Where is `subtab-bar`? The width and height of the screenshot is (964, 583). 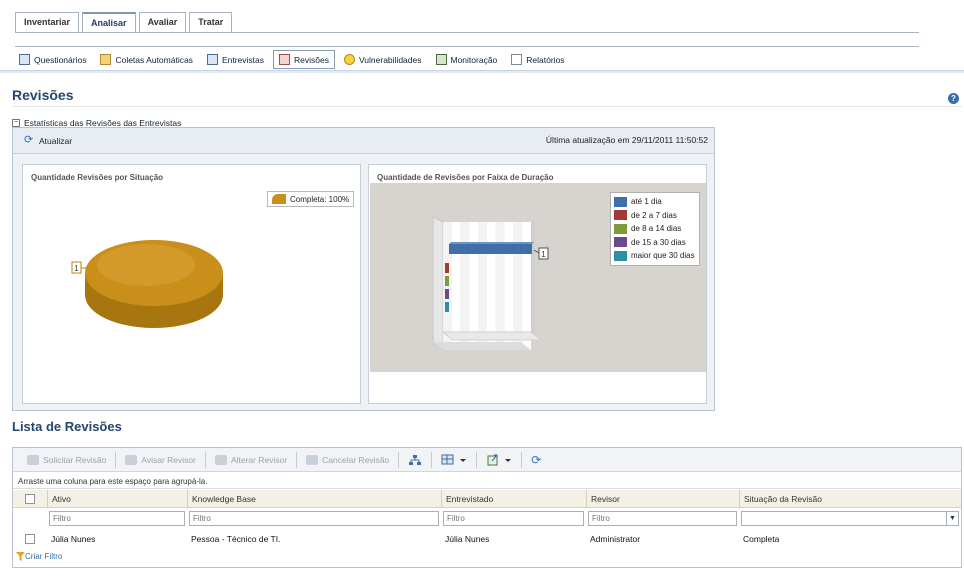
subtab-bar is located at coordinates (482, 71).